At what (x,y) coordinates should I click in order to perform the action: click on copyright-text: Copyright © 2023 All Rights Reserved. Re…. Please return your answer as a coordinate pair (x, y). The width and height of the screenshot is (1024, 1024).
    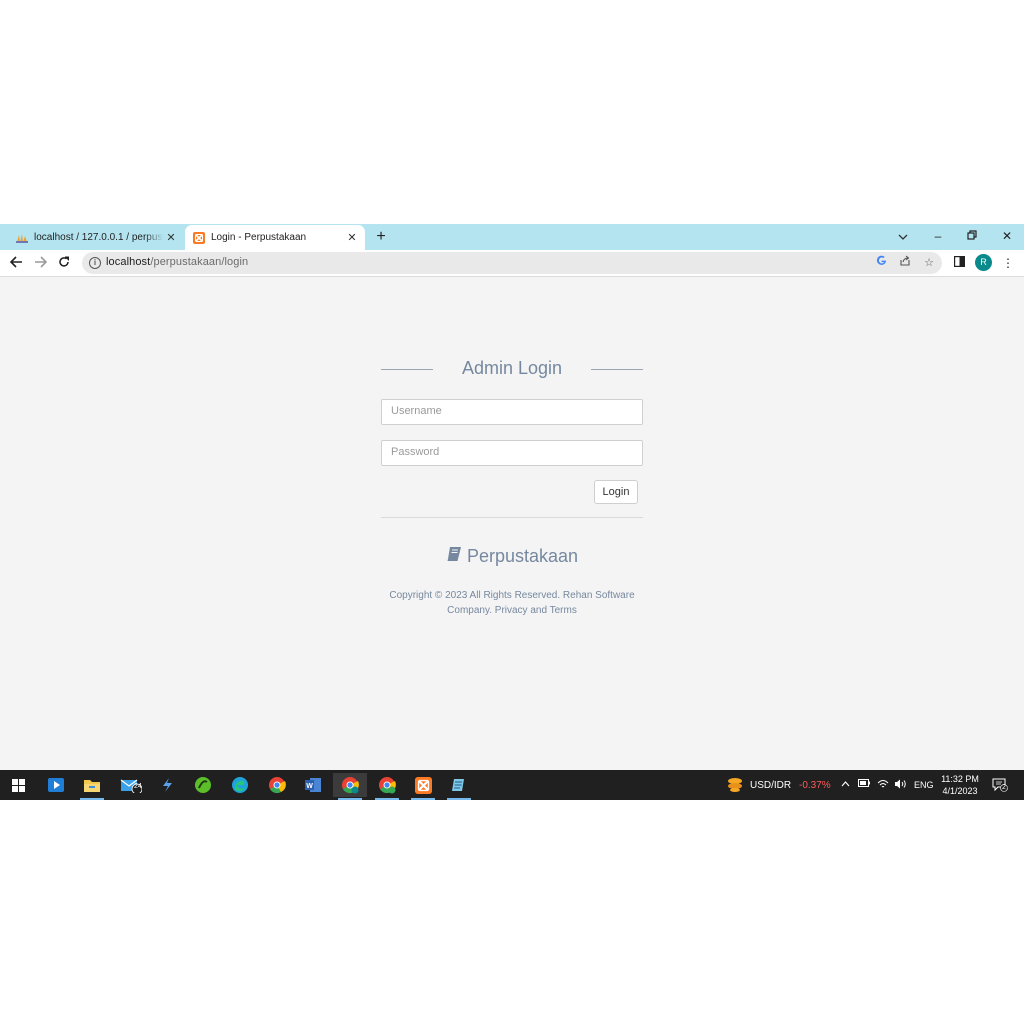
    Looking at the image, I should click on (512, 603).